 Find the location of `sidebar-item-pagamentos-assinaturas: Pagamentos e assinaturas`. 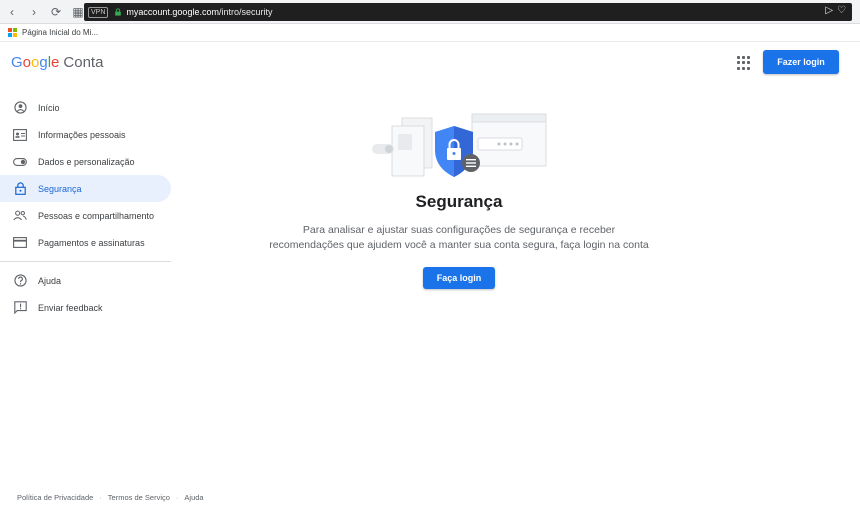

sidebar-item-pagamentos-assinaturas: Pagamentos e assinaturas is located at coordinates (85, 242).